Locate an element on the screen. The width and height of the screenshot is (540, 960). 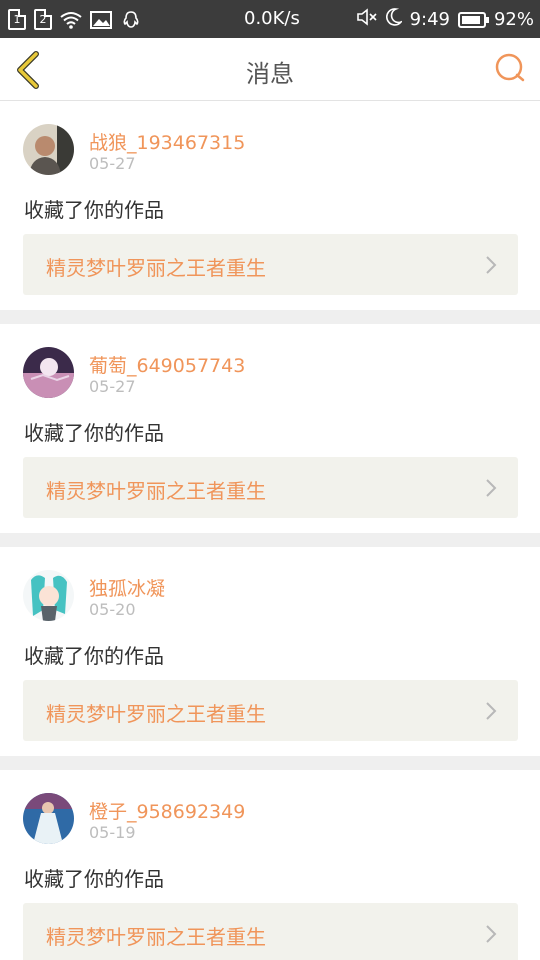
username: 橙子_958692349 is located at coordinates (167, 810).